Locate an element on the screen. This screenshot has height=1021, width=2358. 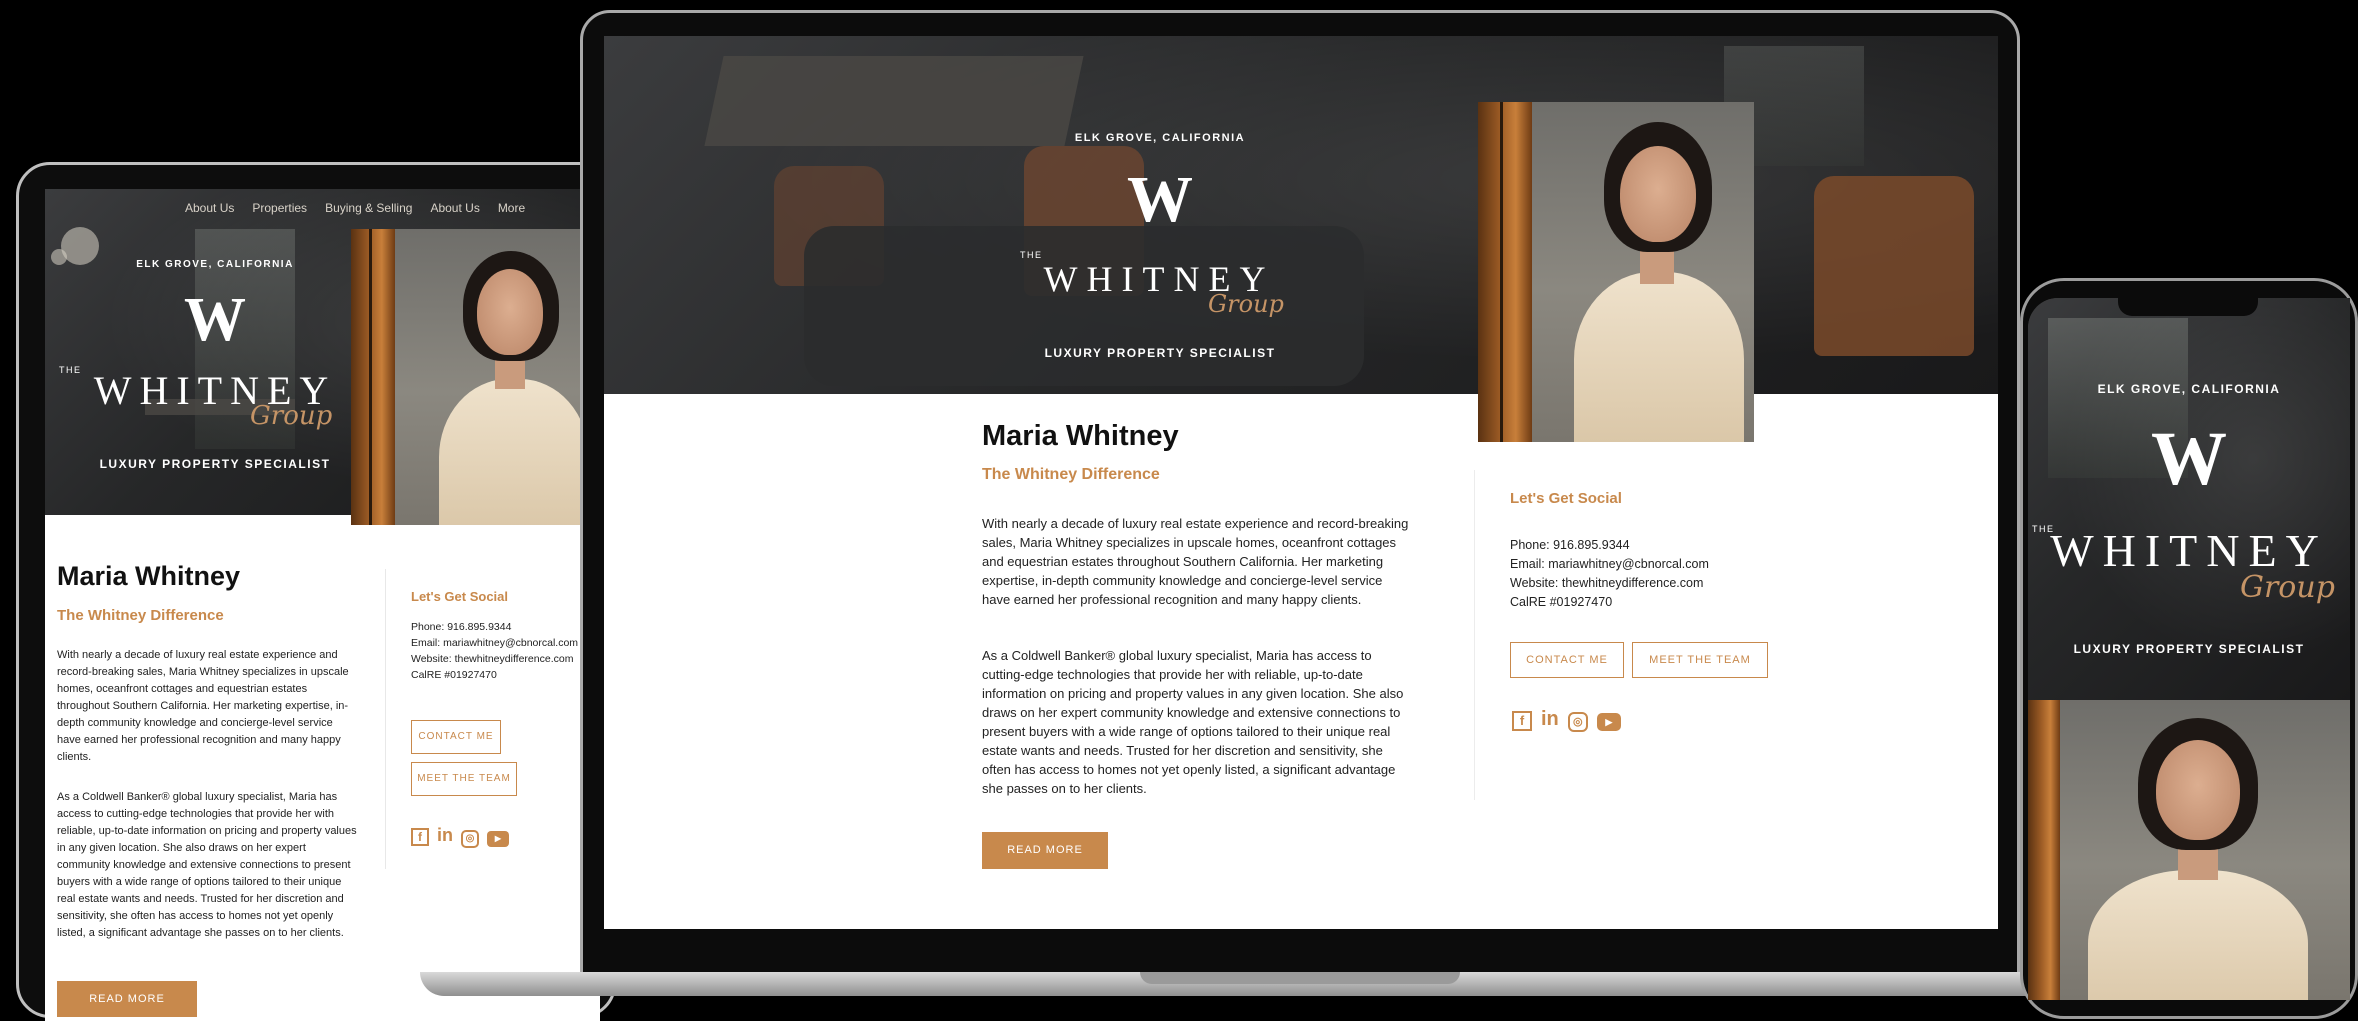
phone-logo-mark: W is located at coordinates (2189, 459).